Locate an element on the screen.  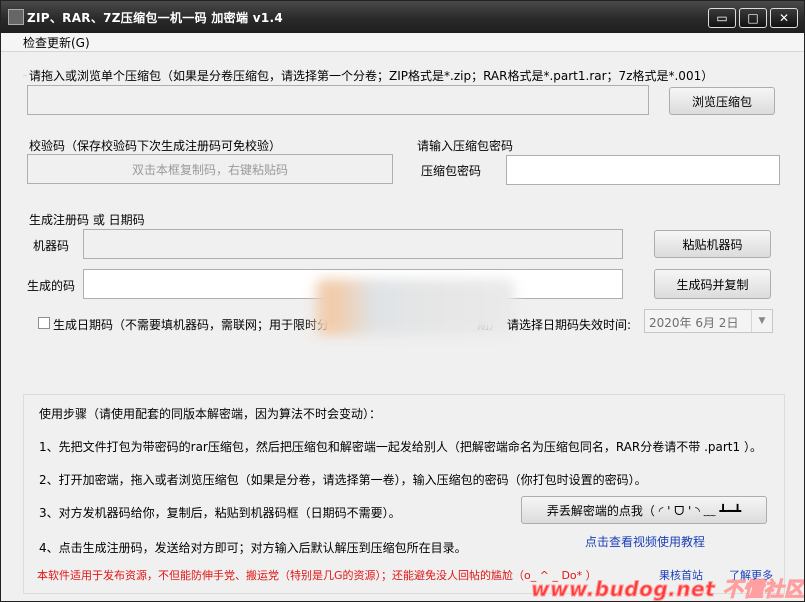
window-title: ZIP、RAR、7Z压缩包一机一码 加密端 v1.4 is located at coordinates (155, 18).